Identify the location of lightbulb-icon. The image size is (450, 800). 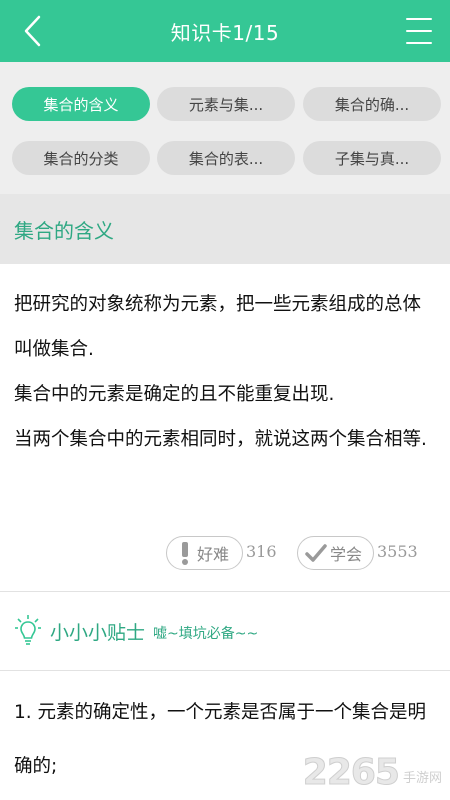
(28, 630).